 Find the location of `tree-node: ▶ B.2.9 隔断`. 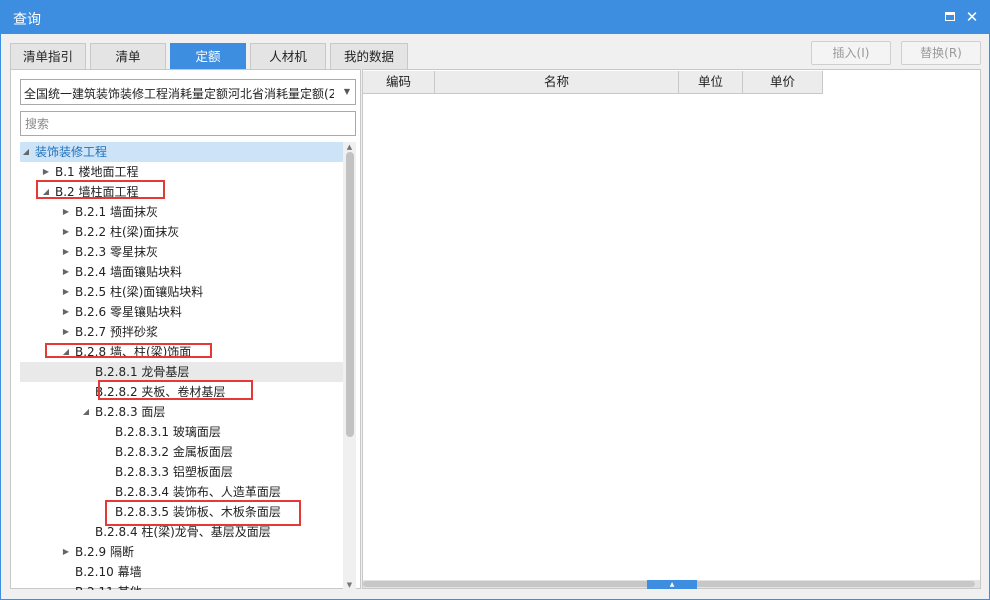

tree-node: ▶ B.2.9 隔断 is located at coordinates (181, 552).